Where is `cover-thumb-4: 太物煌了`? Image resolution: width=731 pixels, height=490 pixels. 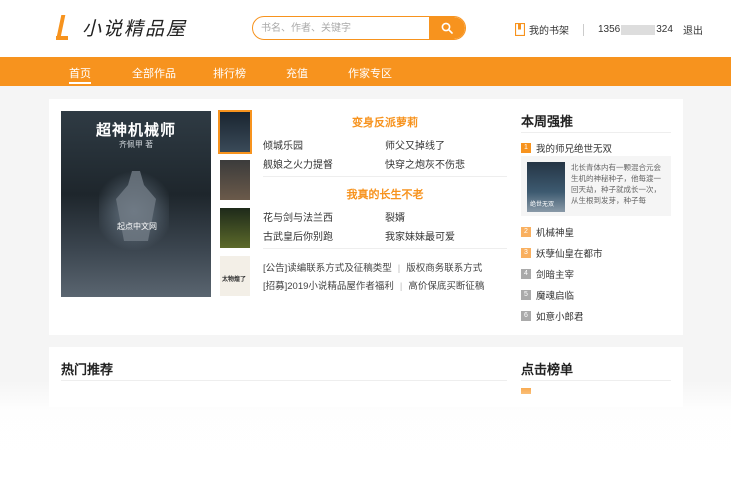
cover-thumb-4: 太物煌了 is located at coordinates (235, 276).